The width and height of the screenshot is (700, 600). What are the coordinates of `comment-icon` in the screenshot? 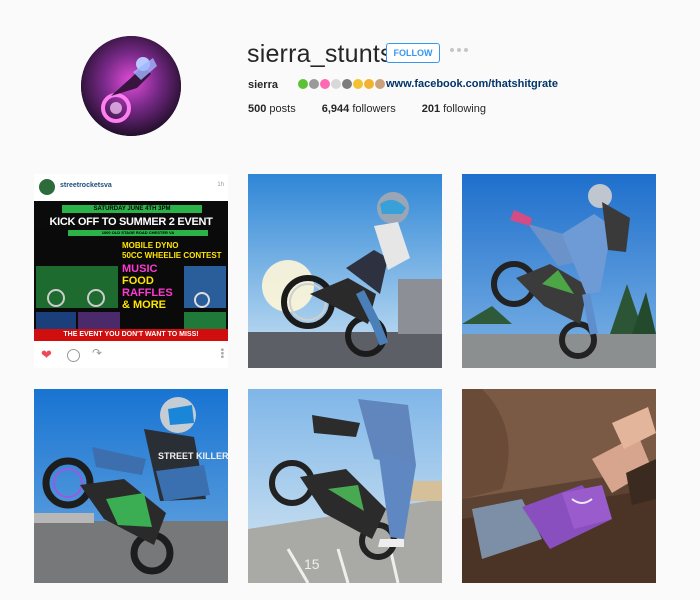 It's located at (73, 355).